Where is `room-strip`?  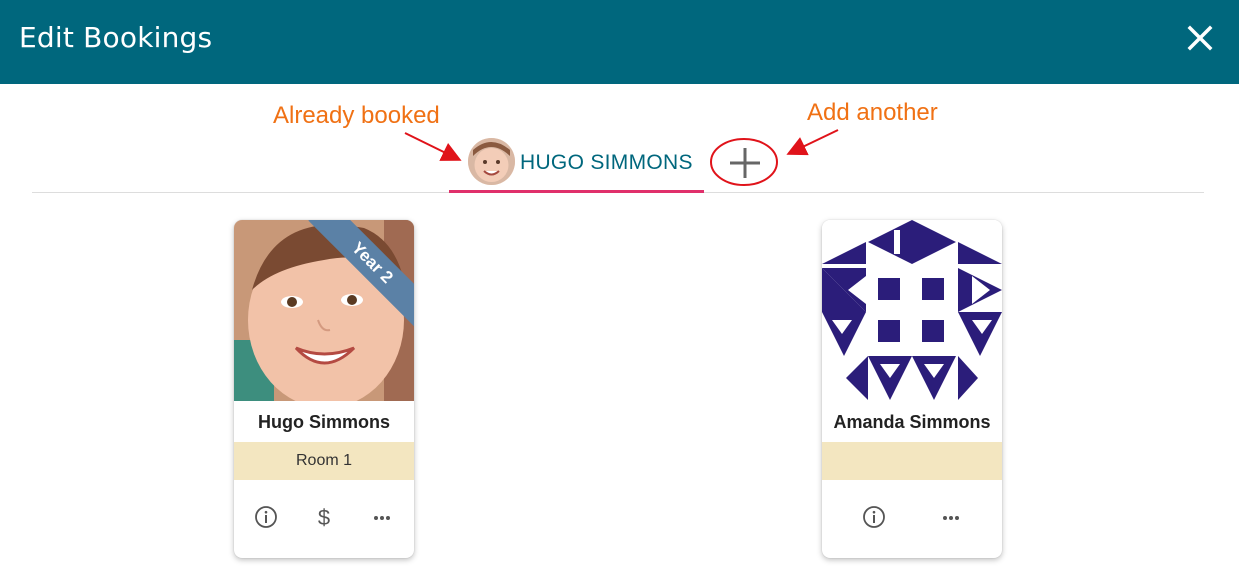
room-strip is located at coordinates (912, 461).